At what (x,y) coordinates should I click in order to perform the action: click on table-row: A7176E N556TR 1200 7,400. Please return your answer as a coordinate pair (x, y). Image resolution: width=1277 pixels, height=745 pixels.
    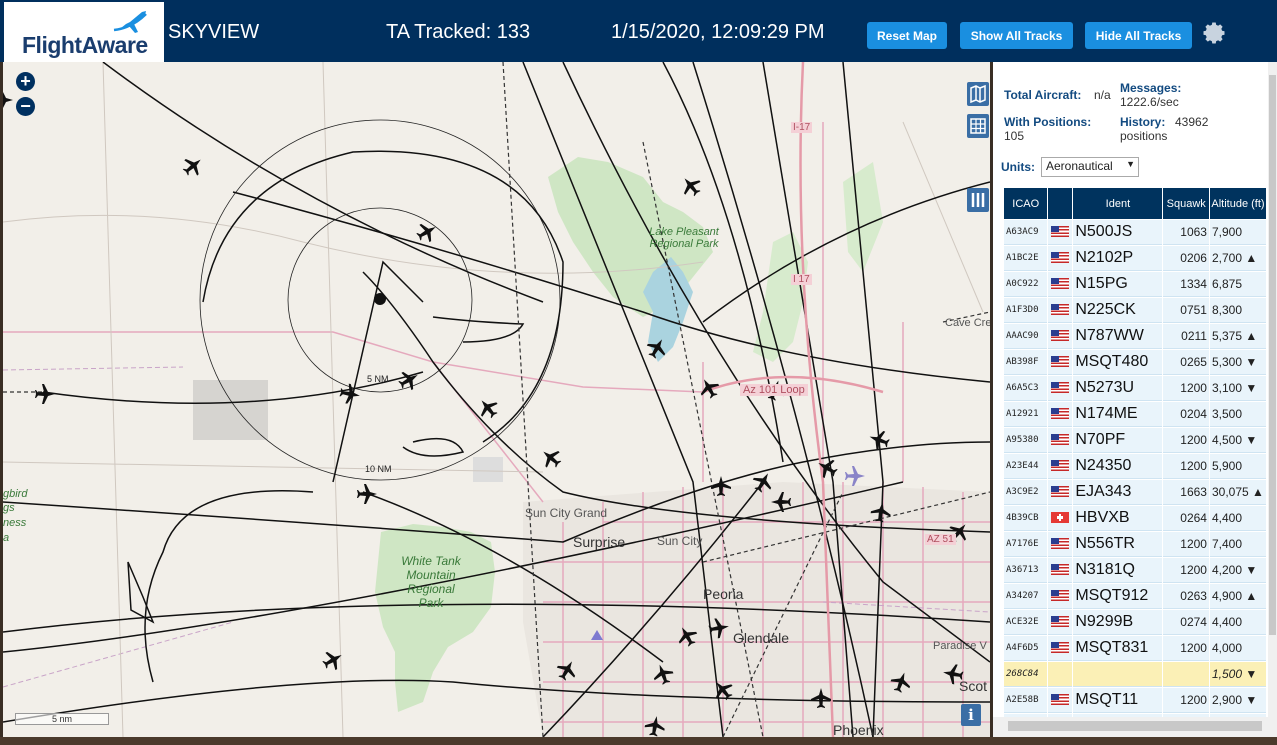
    Looking at the image, I should click on (1135, 544).